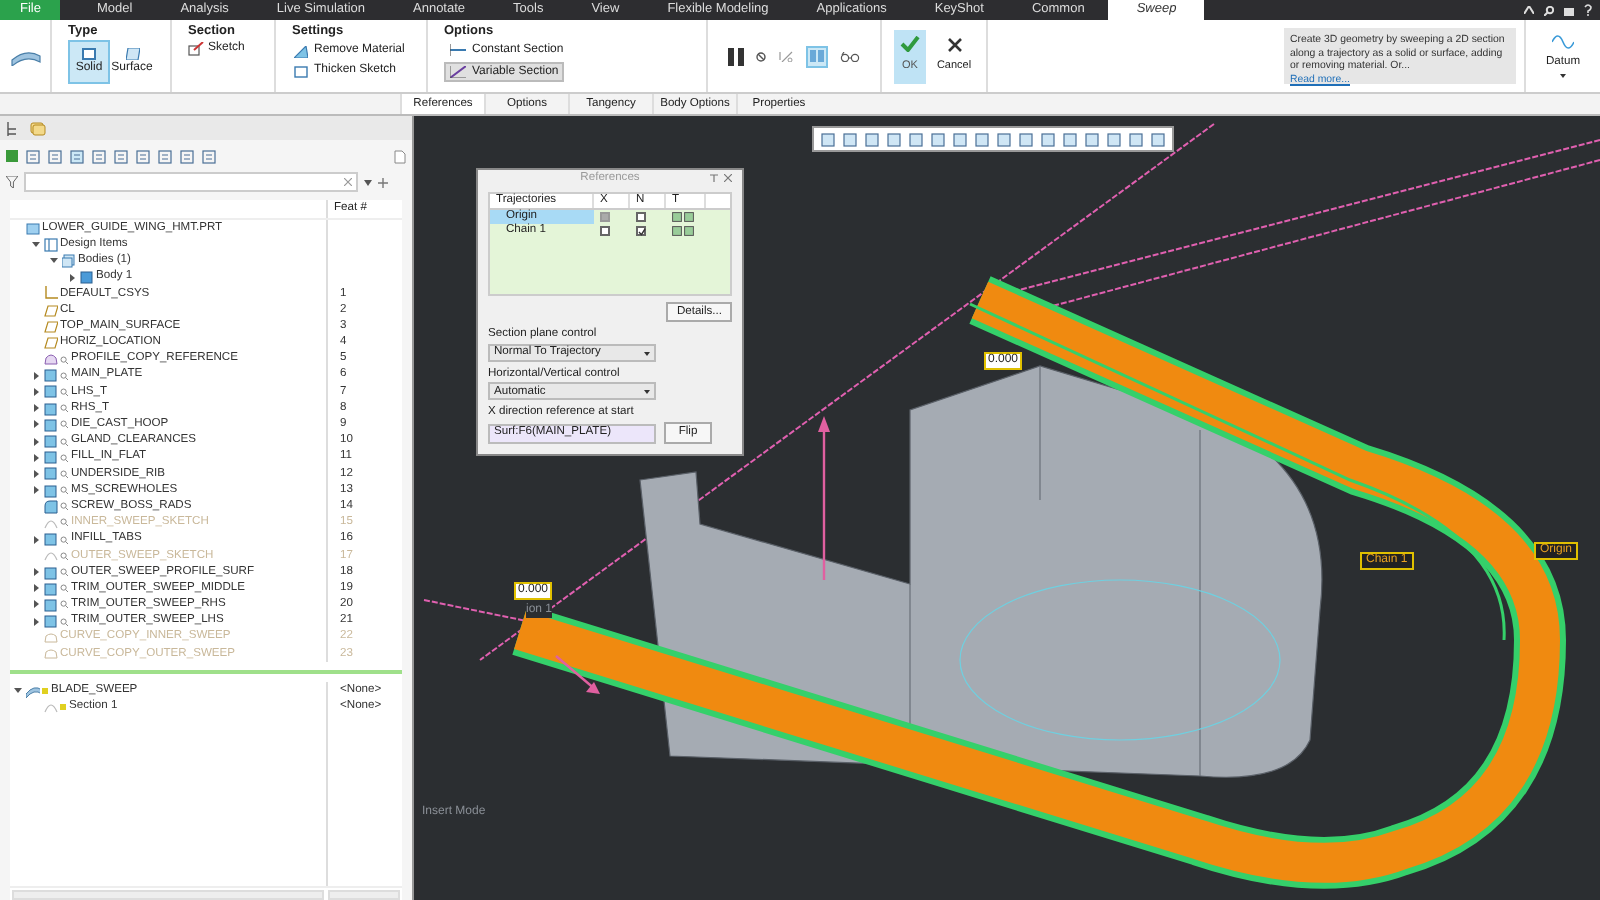 The image size is (1600, 900). What do you see at coordinates (383, 182) in the screenshot?
I see `plus-icon` at bounding box center [383, 182].